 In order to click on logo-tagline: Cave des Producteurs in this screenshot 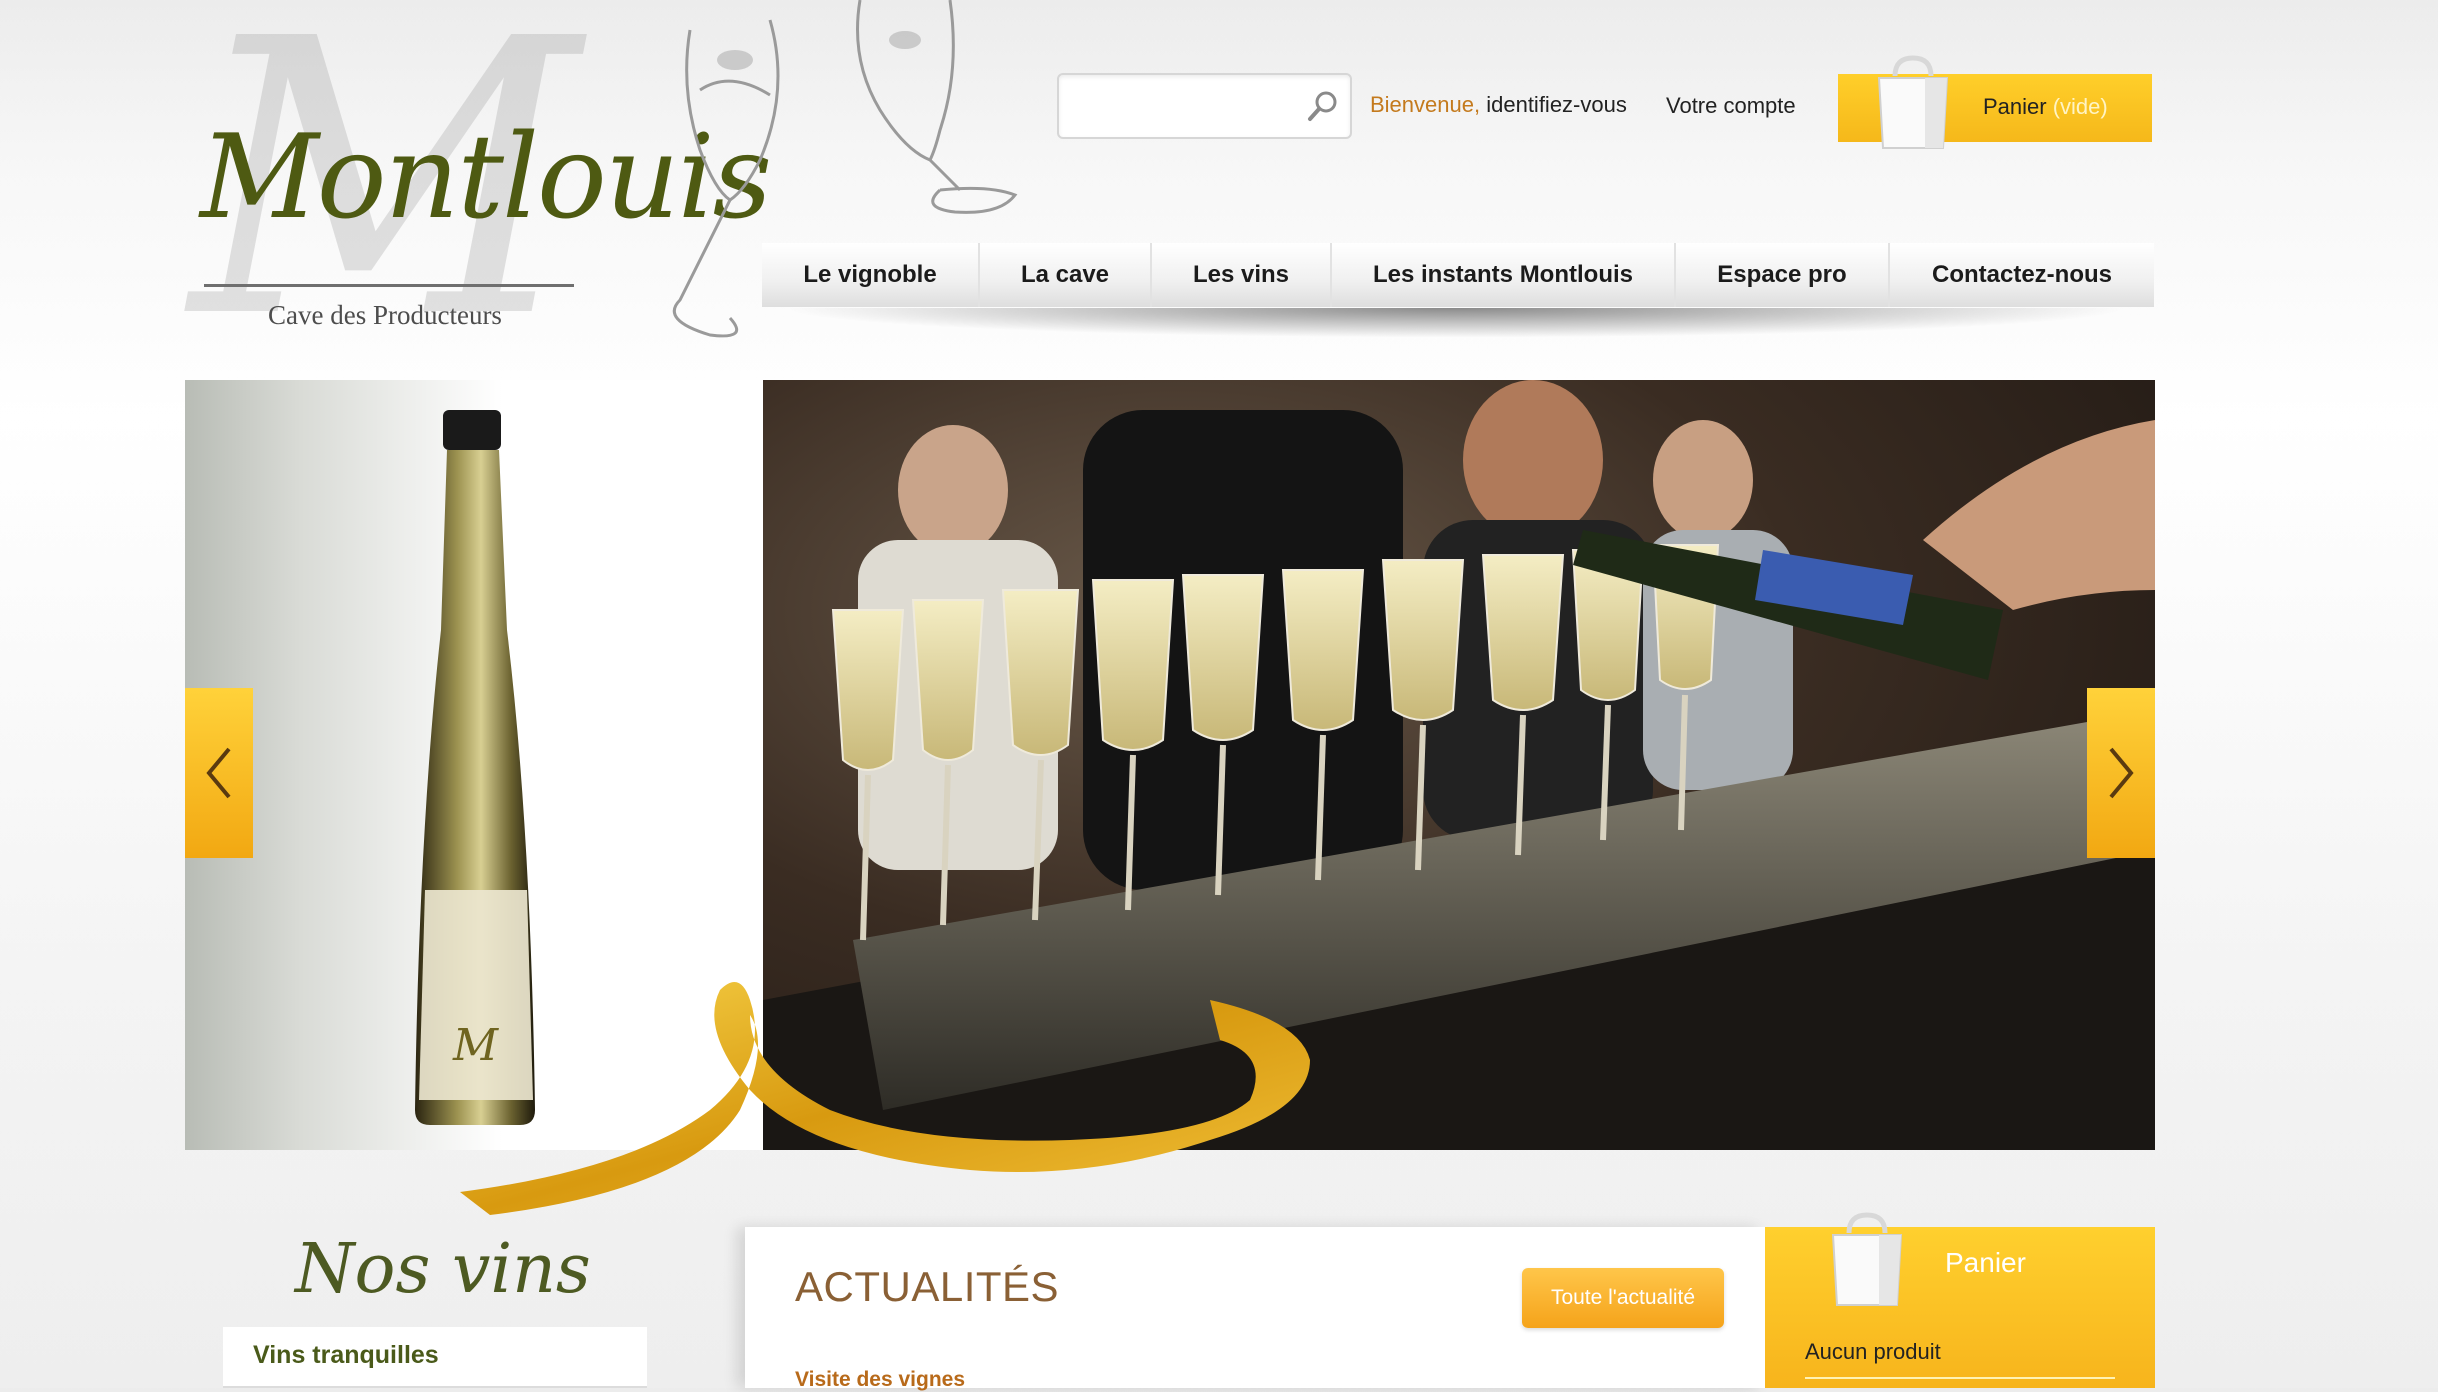, I will do `click(385, 315)`.